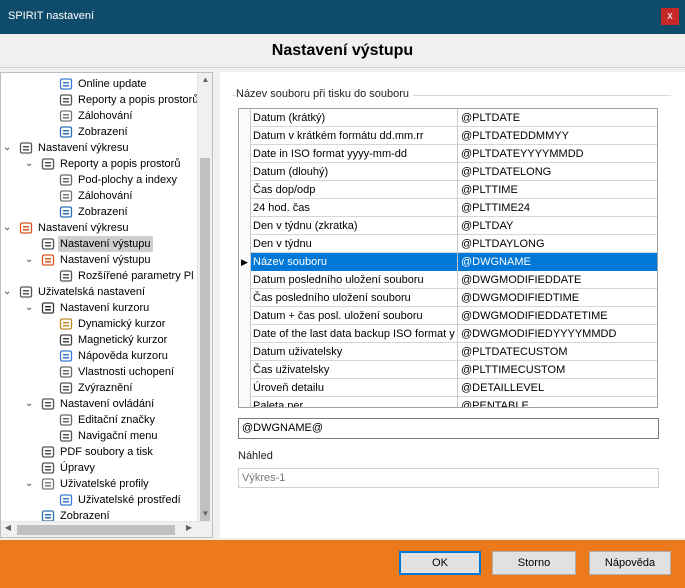 This screenshot has width=685, height=588. What do you see at coordinates (354, 190) in the screenshot?
I see `grid-cell-name: Čas dop/odp` at bounding box center [354, 190].